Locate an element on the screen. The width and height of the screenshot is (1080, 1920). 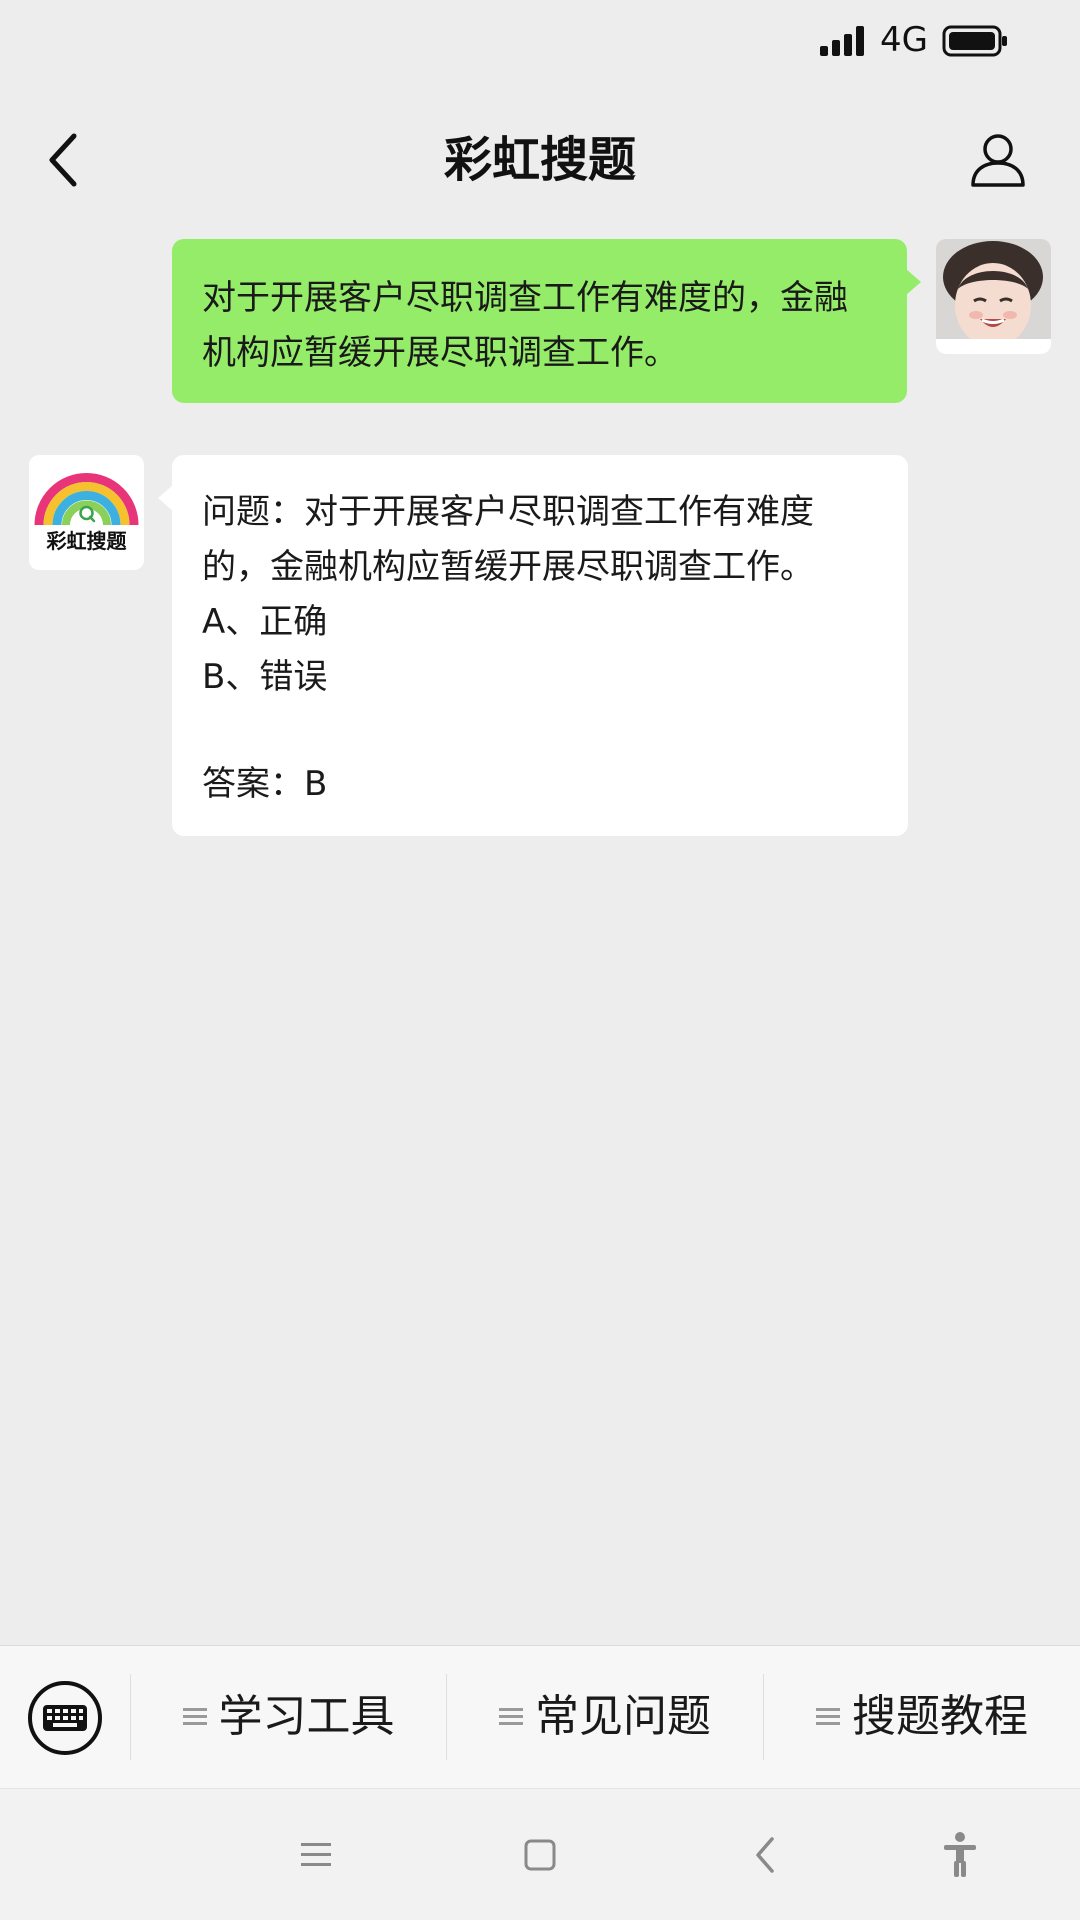
menu-item-faq: 常见问题 is located at coordinates (605, 1717).